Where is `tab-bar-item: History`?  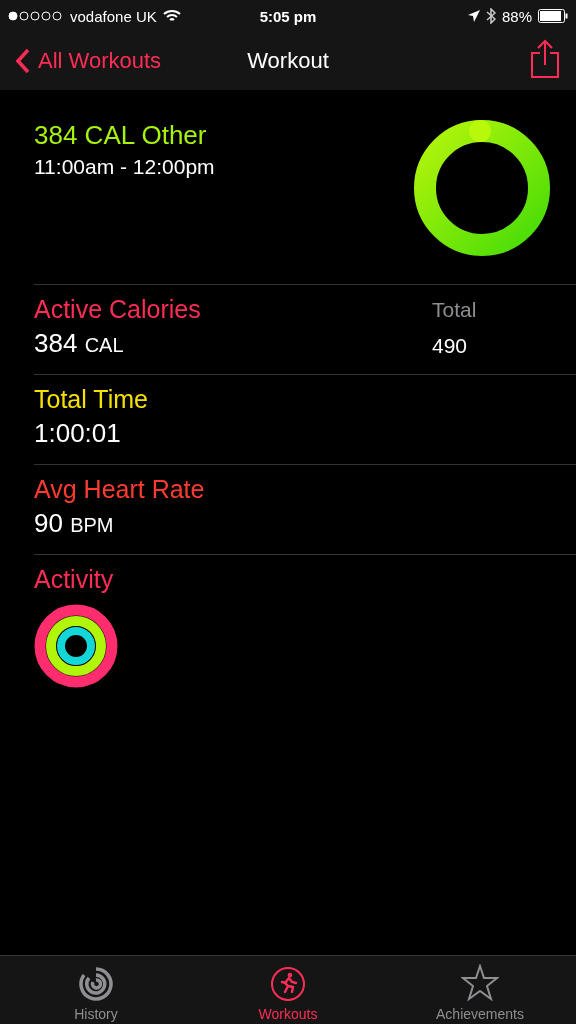 tab-bar-item: History is located at coordinates (96, 990).